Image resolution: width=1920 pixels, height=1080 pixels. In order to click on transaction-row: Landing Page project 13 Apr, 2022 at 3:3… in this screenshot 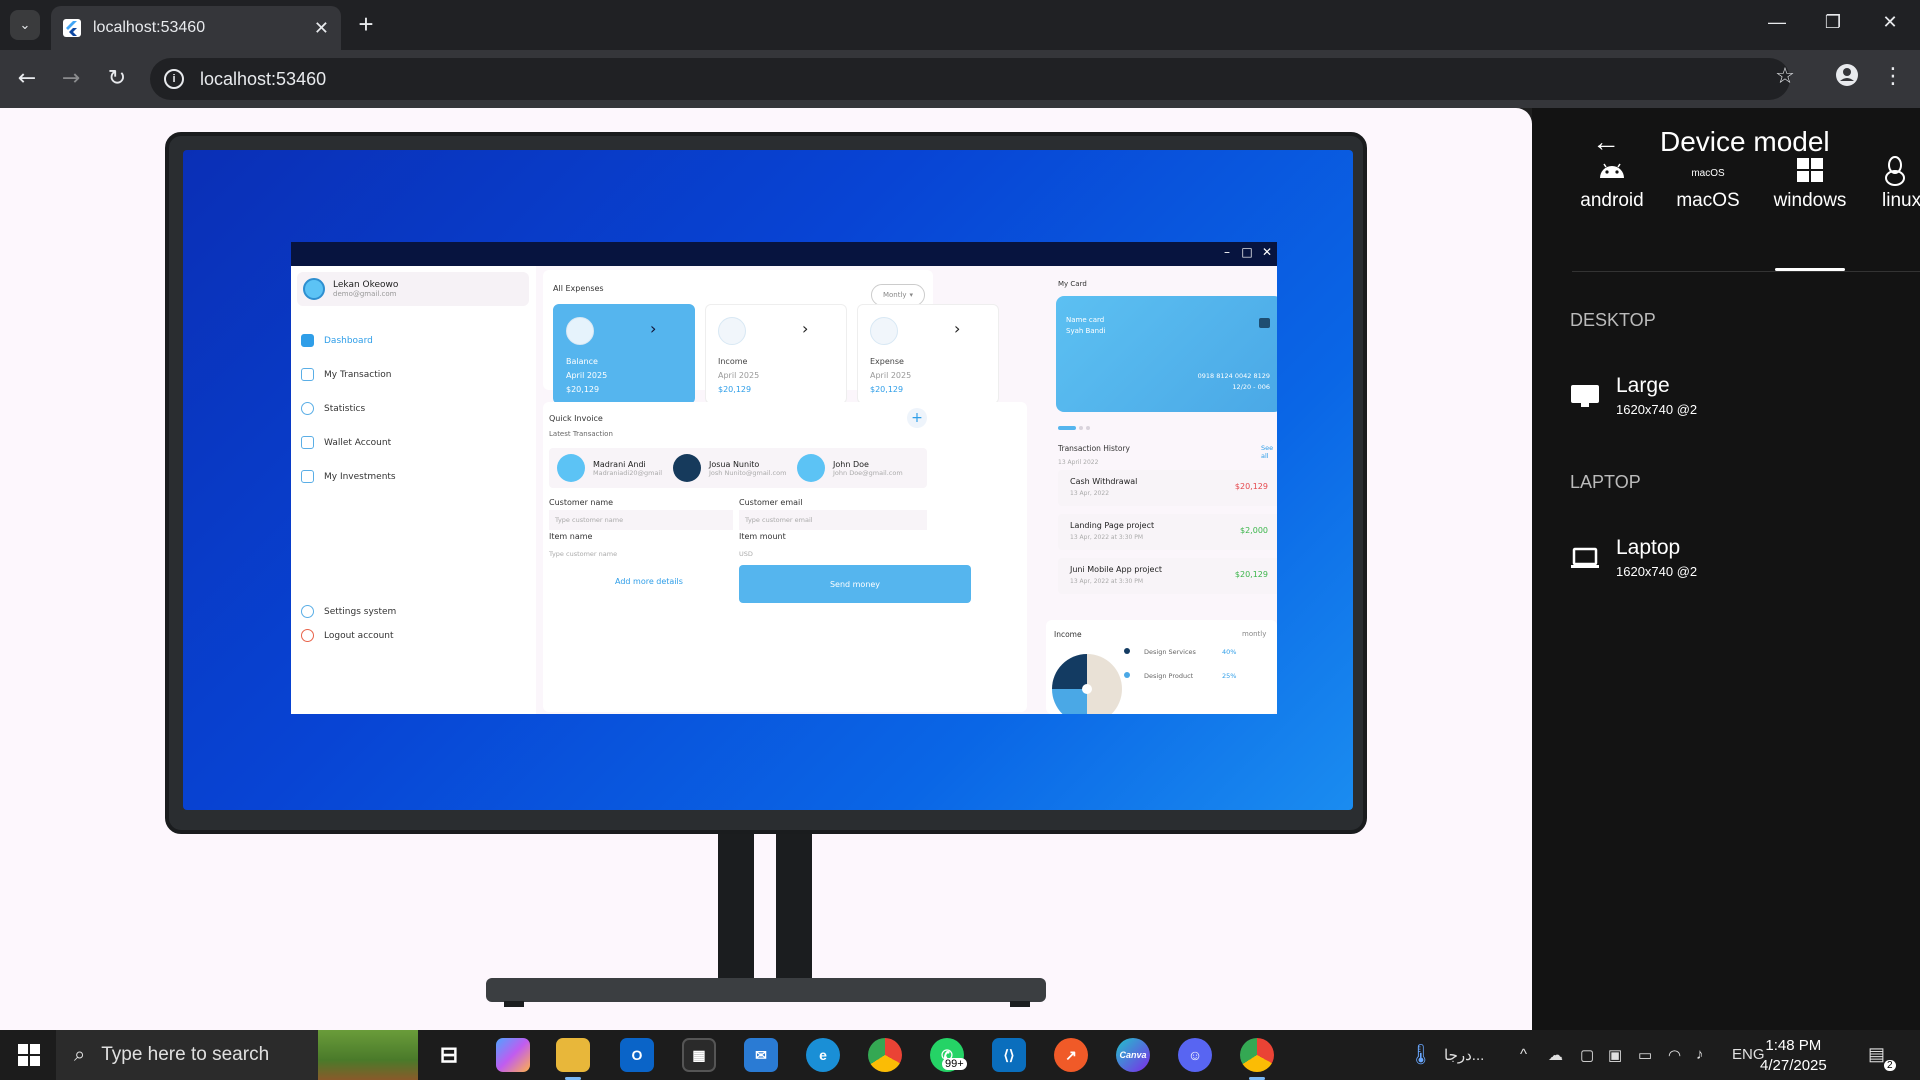, I will do `click(1167, 532)`.